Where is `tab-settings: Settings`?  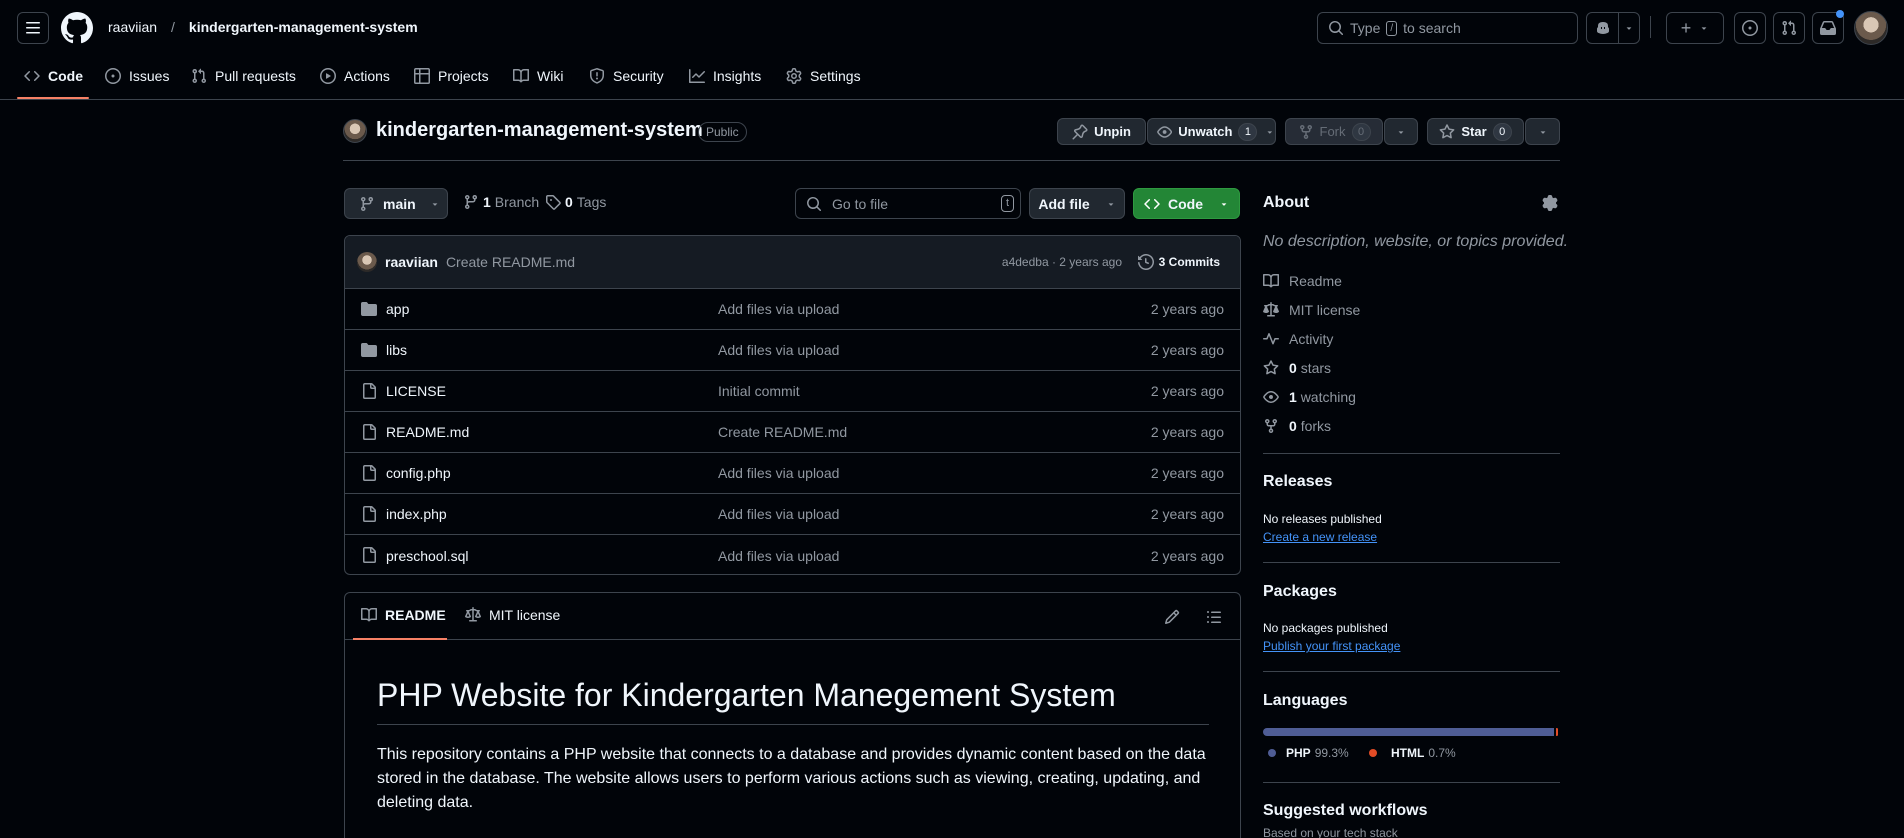 tab-settings: Settings is located at coordinates (823, 76).